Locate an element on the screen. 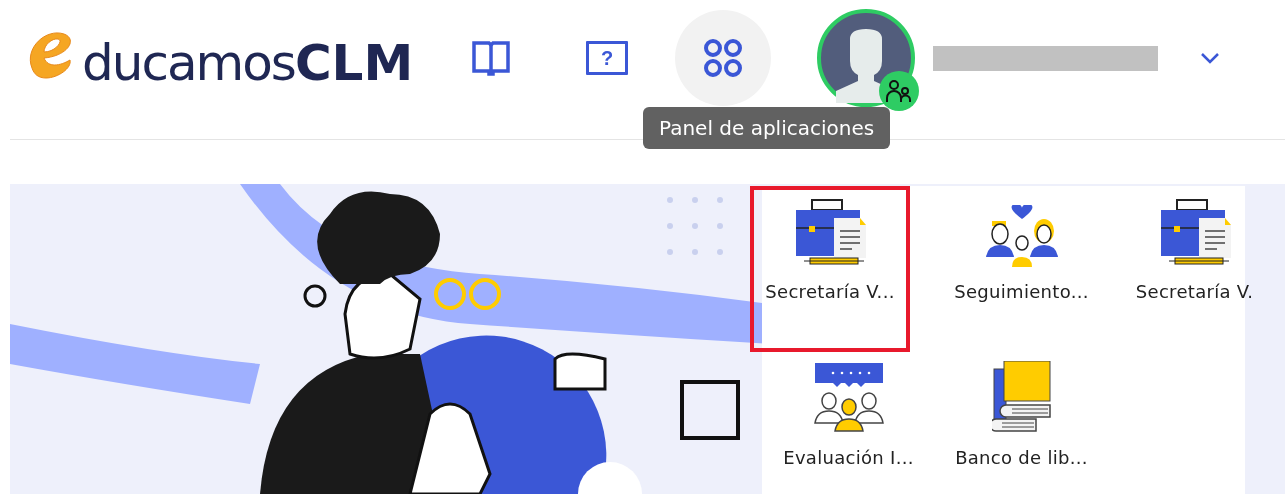 The height and width of the screenshot is (495, 1285). books-icon is located at coordinates (1021, 397).